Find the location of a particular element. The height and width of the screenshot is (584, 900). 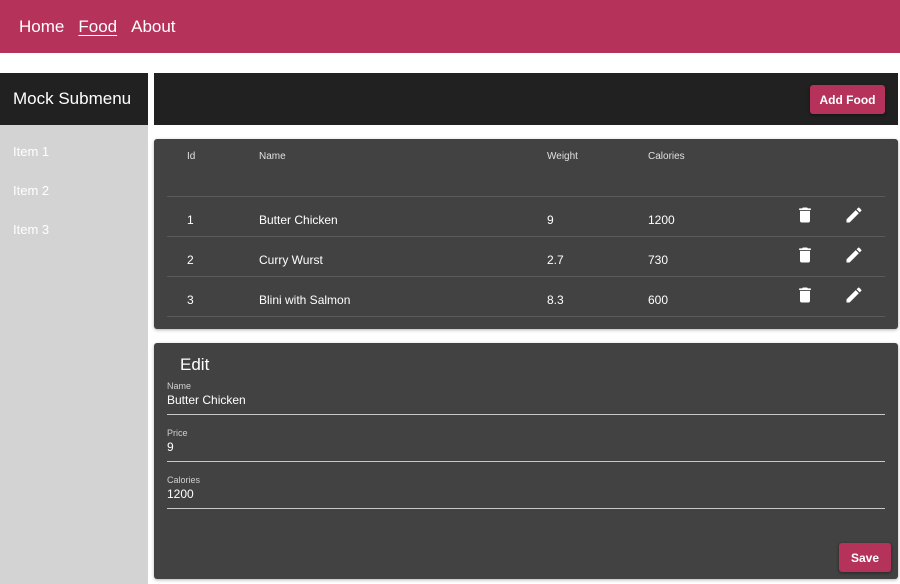

table-row: 1 Butter Chicken 9 1200 is located at coordinates (526, 217).